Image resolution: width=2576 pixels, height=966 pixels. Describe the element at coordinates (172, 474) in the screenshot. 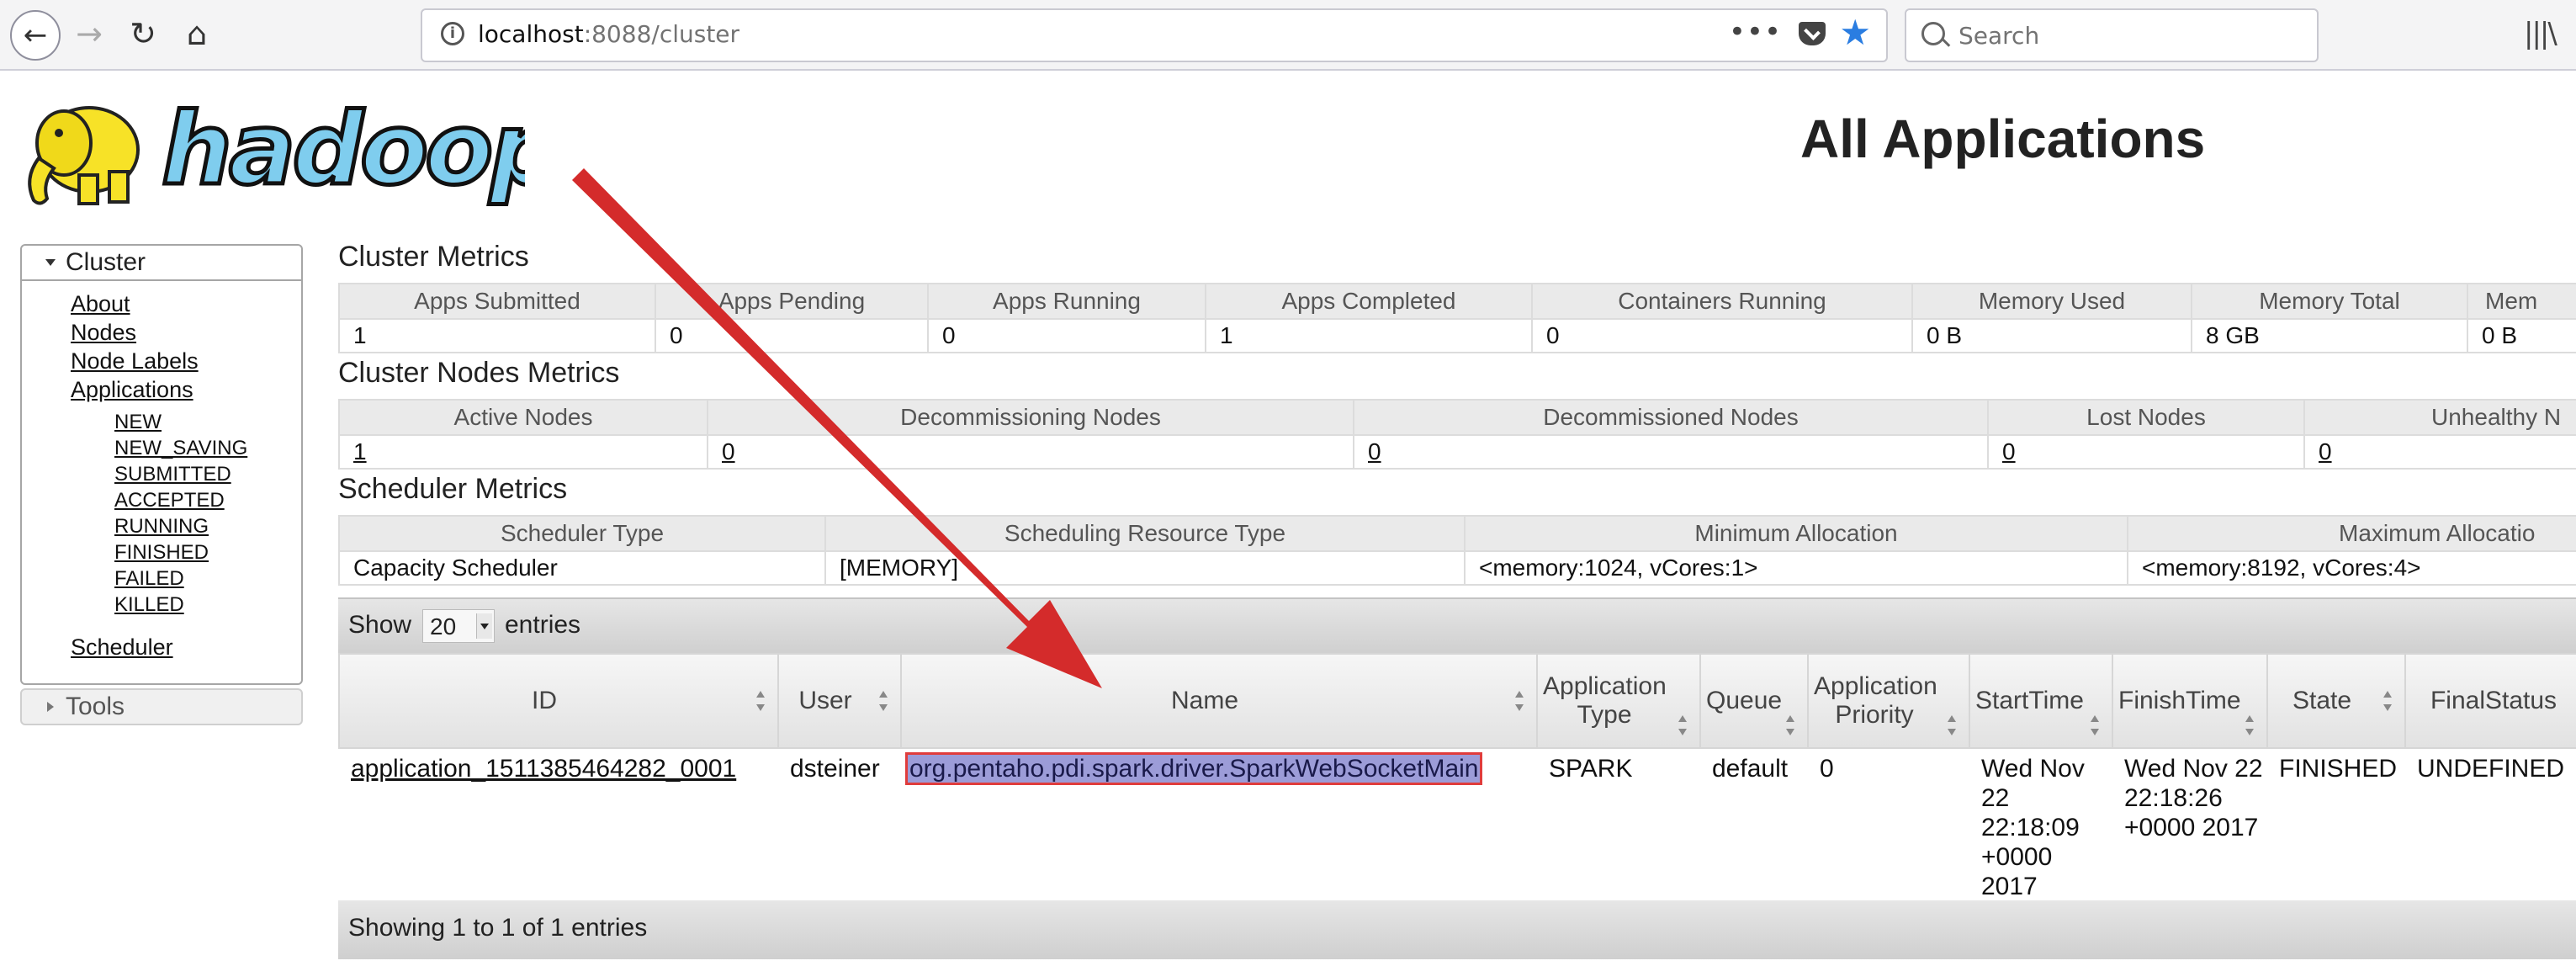

I see `state-link-submitted: SUBMITTED` at that location.